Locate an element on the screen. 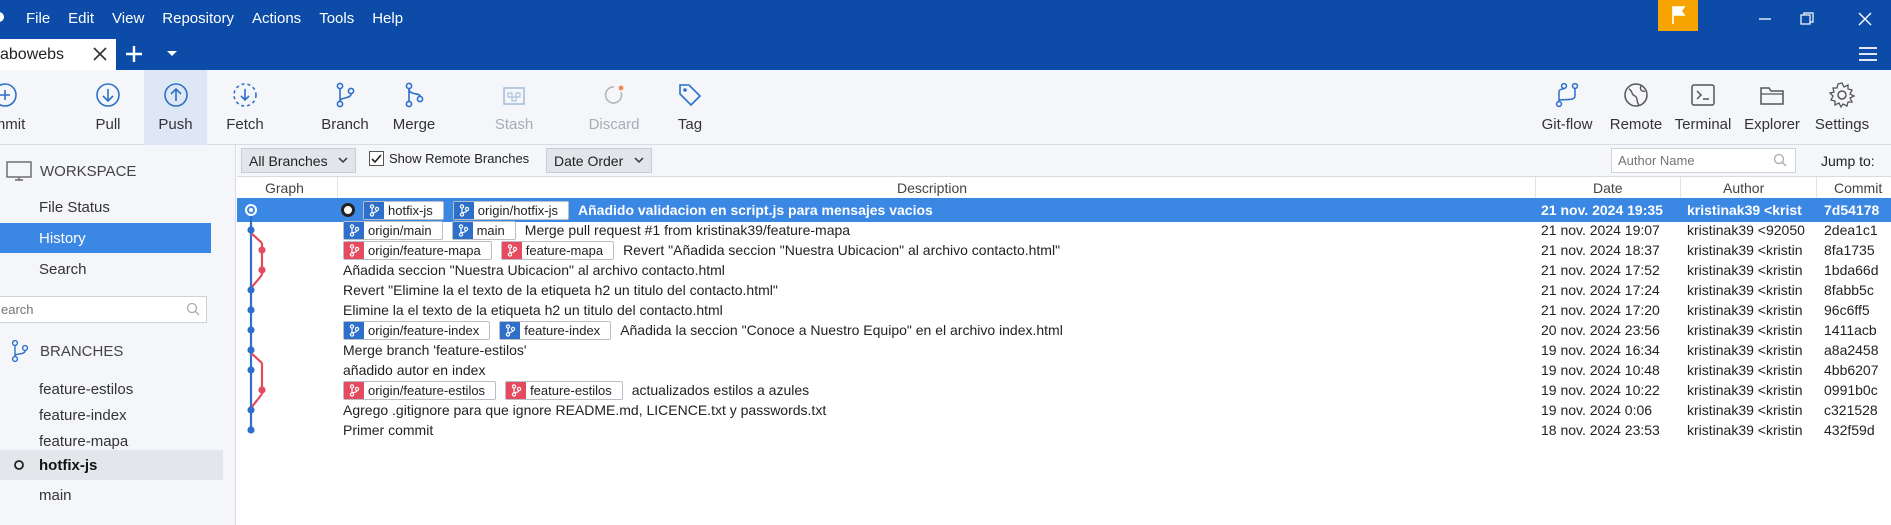 This screenshot has height=525, width=1891. order-select-value: Date Order is located at coordinates (589, 160).